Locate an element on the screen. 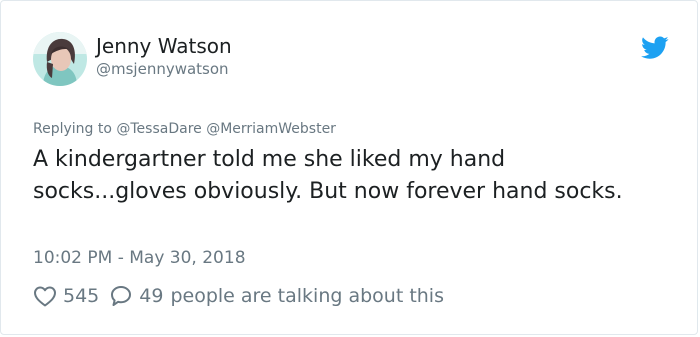  profile-photo-image is located at coordinates (60, 59).